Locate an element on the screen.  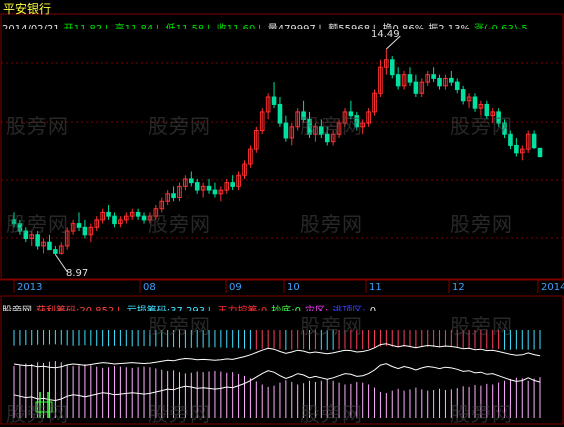
stock-name: 平安银行 is located at coordinates (27, 9).